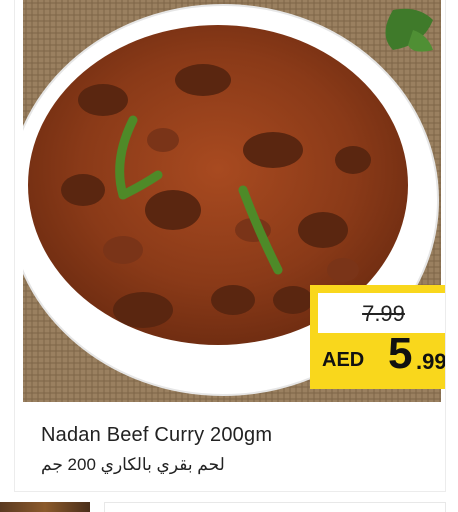 The height and width of the screenshot is (512, 458). Describe the element at coordinates (400, 353) in the screenshot. I see `new-price-integer: 5` at that location.